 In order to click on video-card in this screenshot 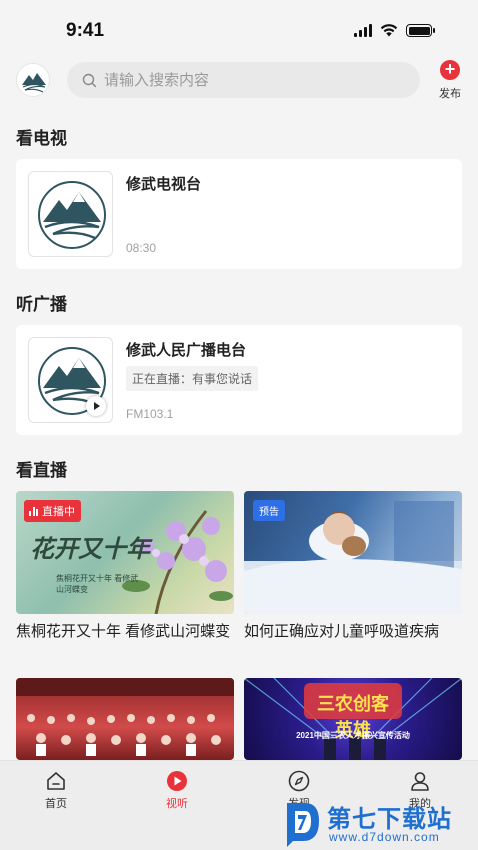, I will do `click(125, 722)`.